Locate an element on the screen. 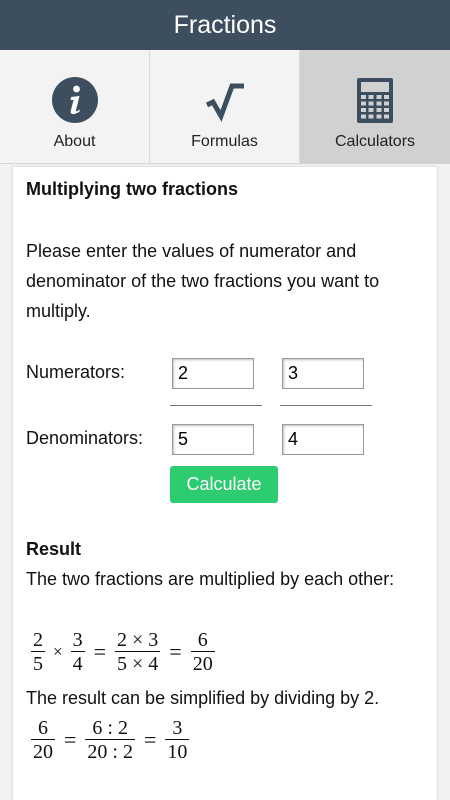  tab-label-formulas: Formulas is located at coordinates (224, 141).